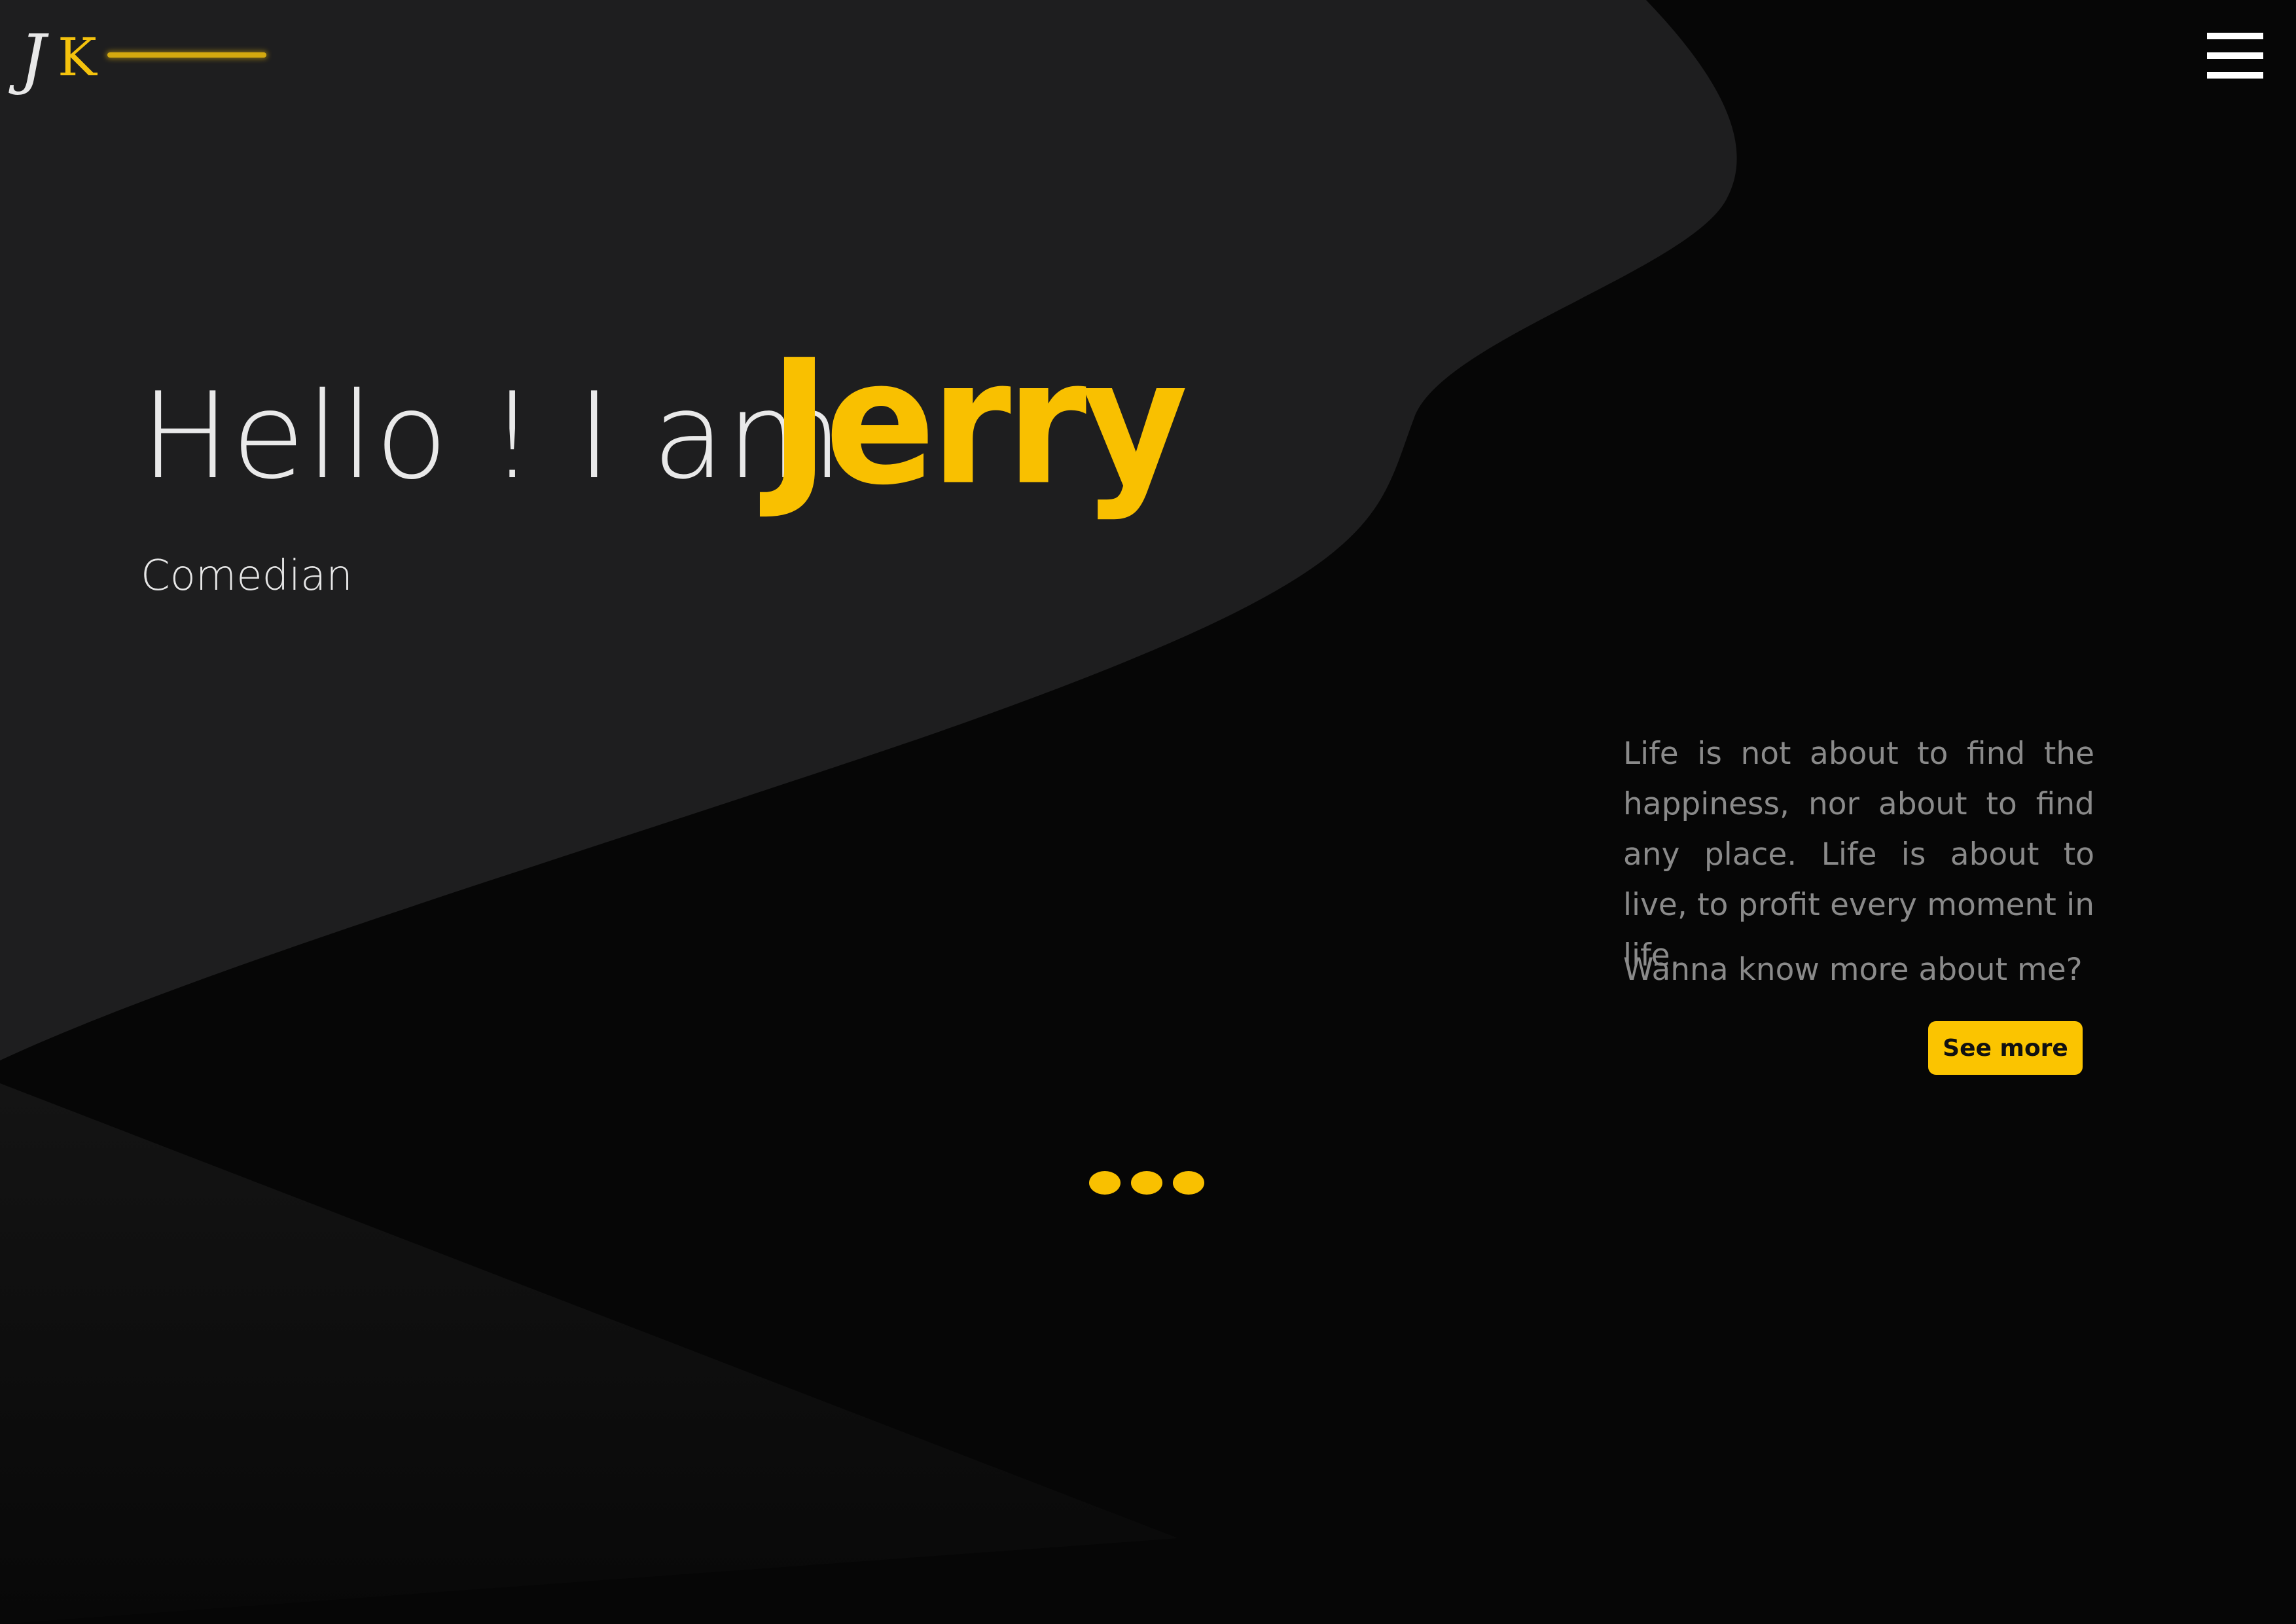 Image resolution: width=2296 pixels, height=1624 pixels. Describe the element at coordinates (2235, 75) in the screenshot. I see `menu-bar-bottom` at that location.